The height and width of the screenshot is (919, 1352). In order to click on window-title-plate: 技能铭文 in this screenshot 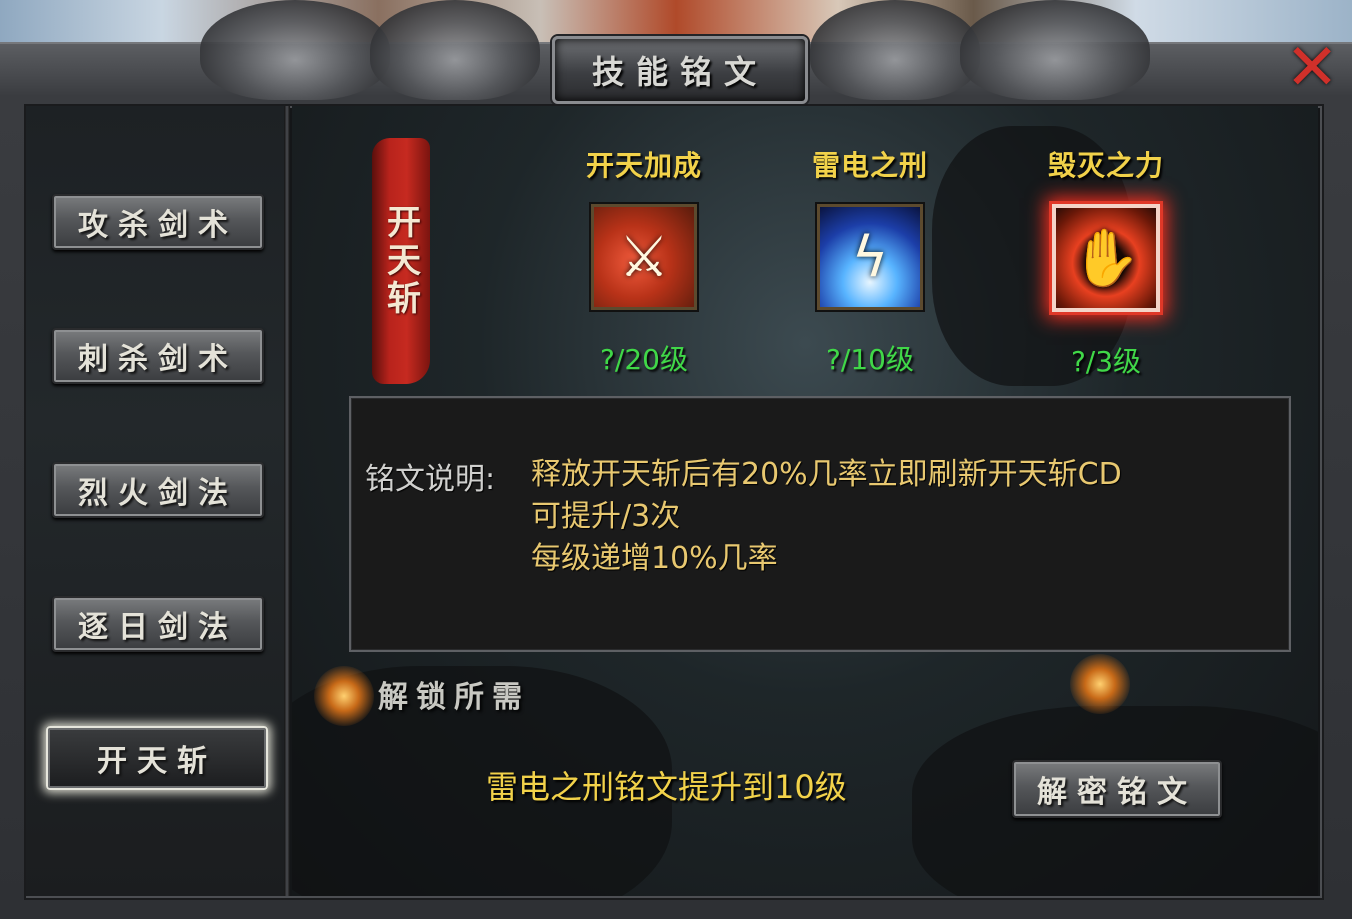, I will do `click(680, 70)`.